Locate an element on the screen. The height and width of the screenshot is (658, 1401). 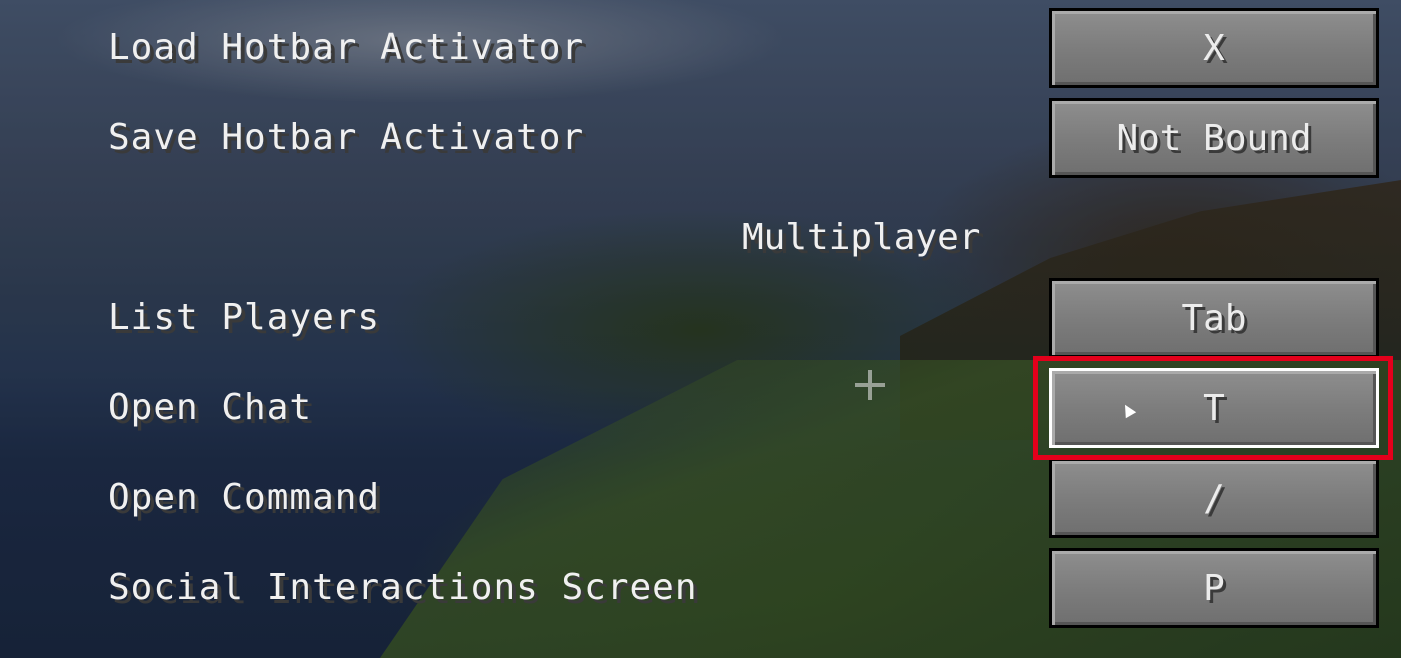
crosshair-icon is located at coordinates (870, 385).